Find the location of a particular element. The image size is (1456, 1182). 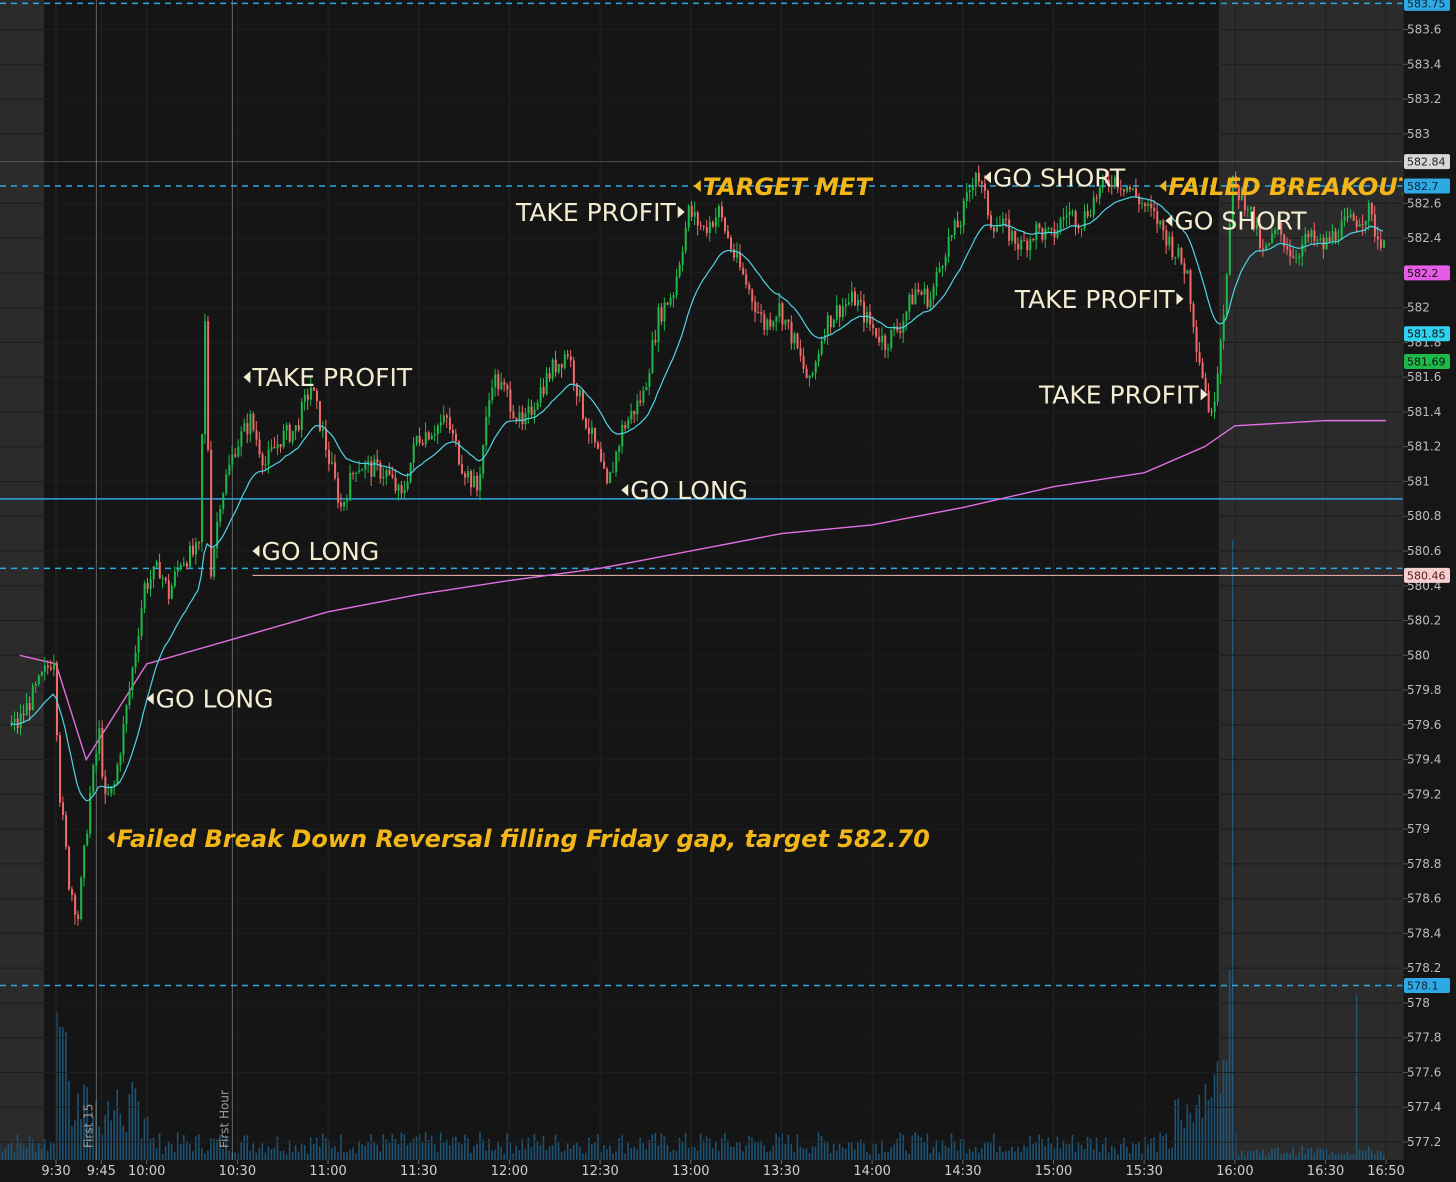

annotation: TAKE PROFIT is located at coordinates (1099, 299).